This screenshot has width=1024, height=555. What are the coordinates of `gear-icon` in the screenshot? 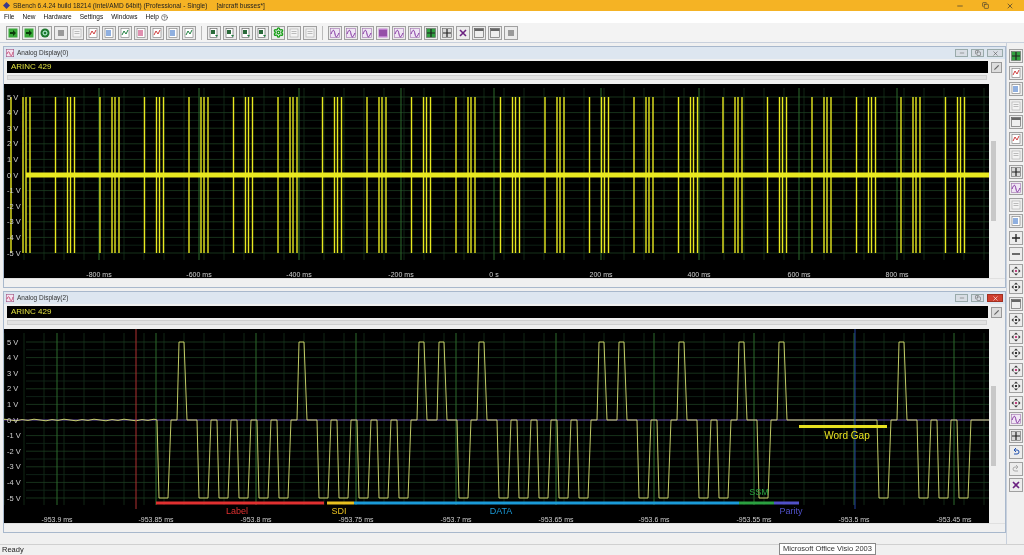 It's located at (278, 32).